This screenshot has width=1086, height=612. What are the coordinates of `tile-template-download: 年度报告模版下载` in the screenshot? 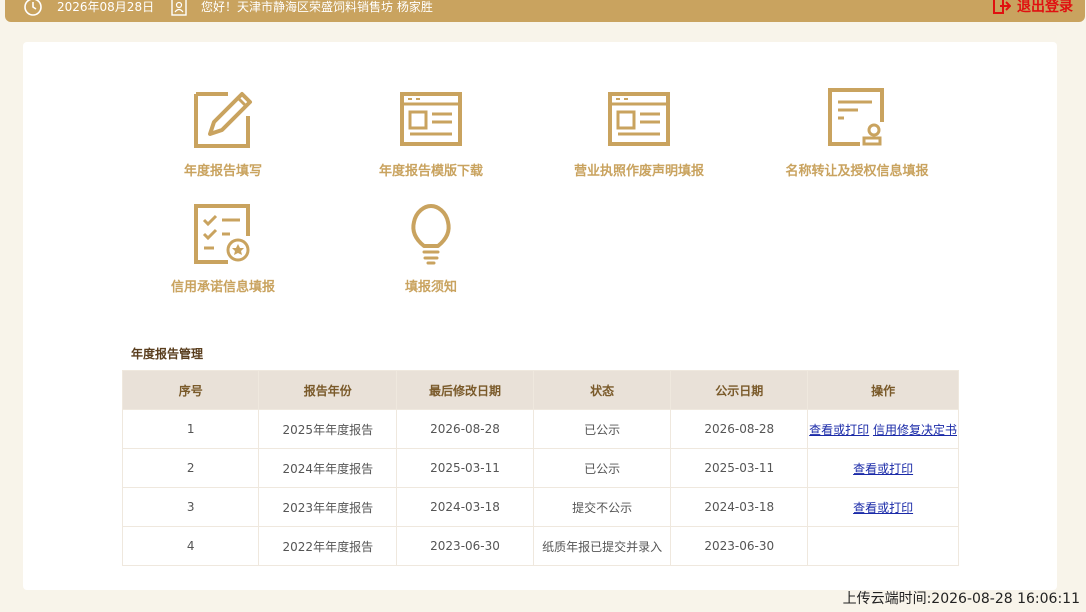 It's located at (431, 141).